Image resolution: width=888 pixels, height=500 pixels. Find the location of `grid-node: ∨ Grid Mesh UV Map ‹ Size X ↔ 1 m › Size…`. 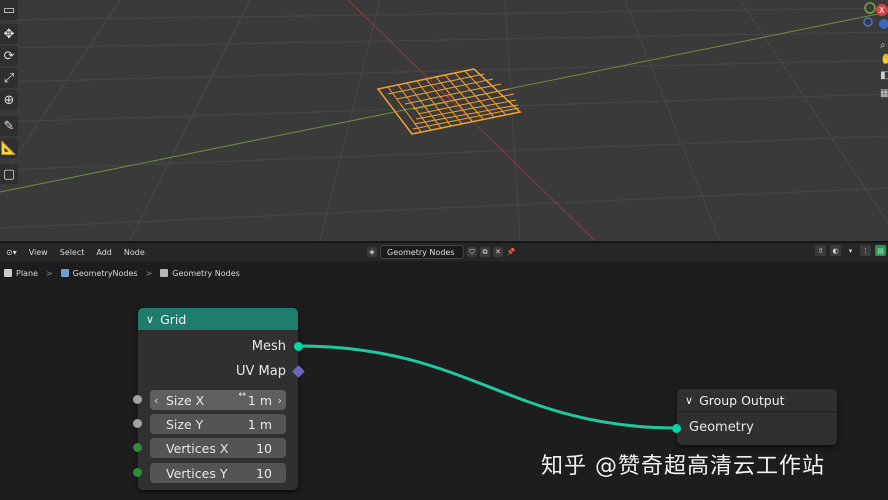

grid-node: ∨ Grid Mesh UV Map ‹ Size X ↔ 1 m › Size… is located at coordinates (219, 399).